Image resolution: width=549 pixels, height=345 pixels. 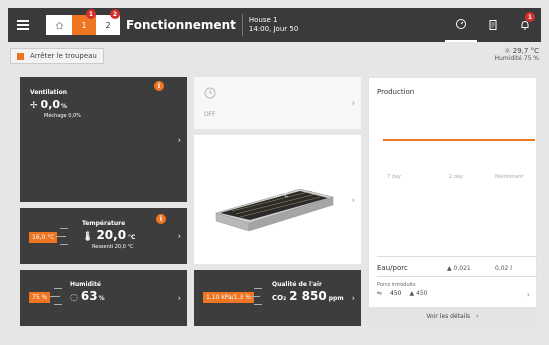 I want to click on air-quality-value: CO₂ 2 850 ppm, so click(x=308, y=296).